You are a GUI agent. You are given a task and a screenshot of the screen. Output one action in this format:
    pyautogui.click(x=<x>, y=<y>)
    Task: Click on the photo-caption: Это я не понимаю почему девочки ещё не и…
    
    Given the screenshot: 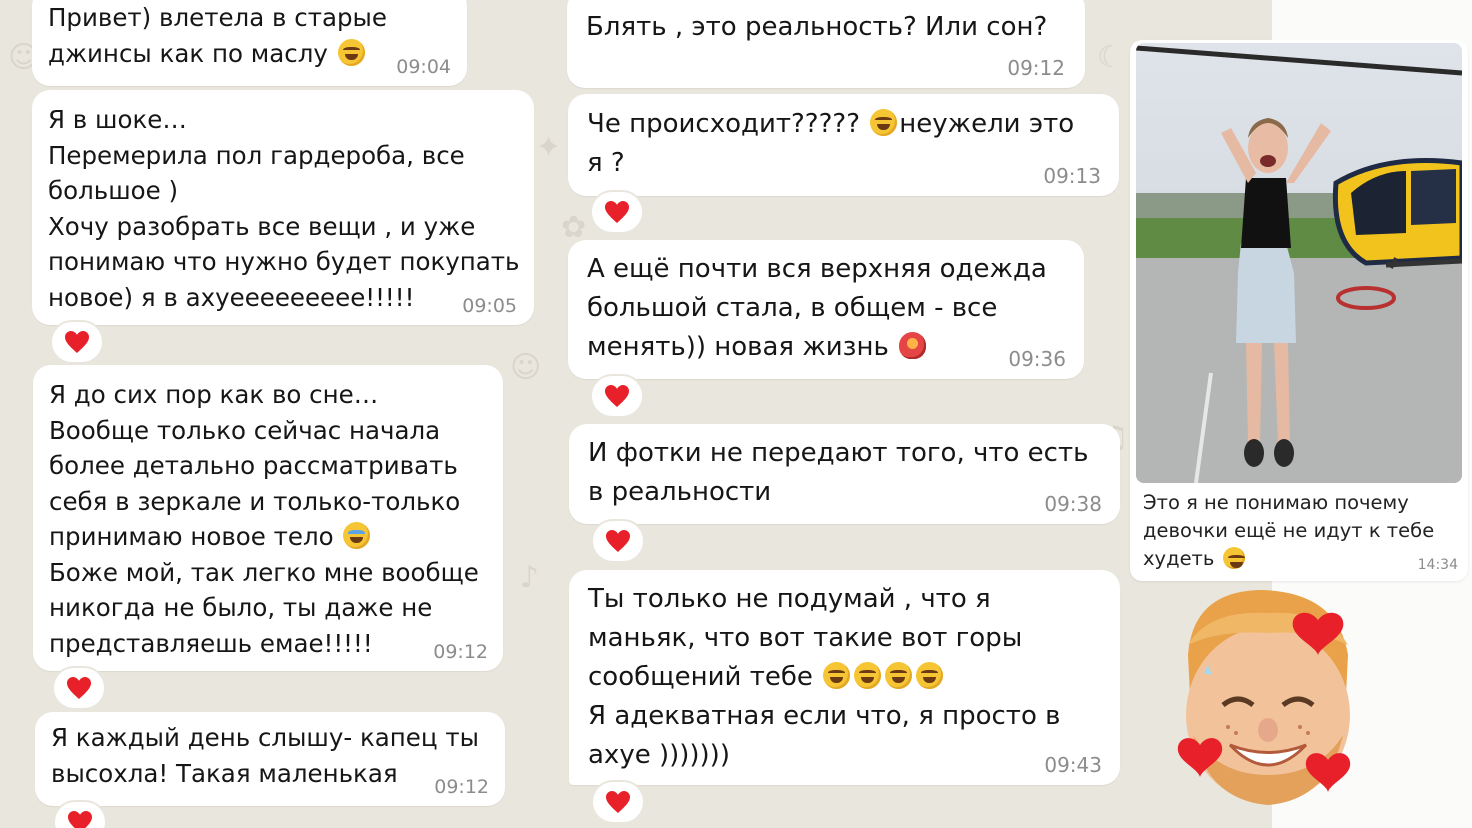 What is the action you would take?
    pyautogui.click(x=1289, y=530)
    